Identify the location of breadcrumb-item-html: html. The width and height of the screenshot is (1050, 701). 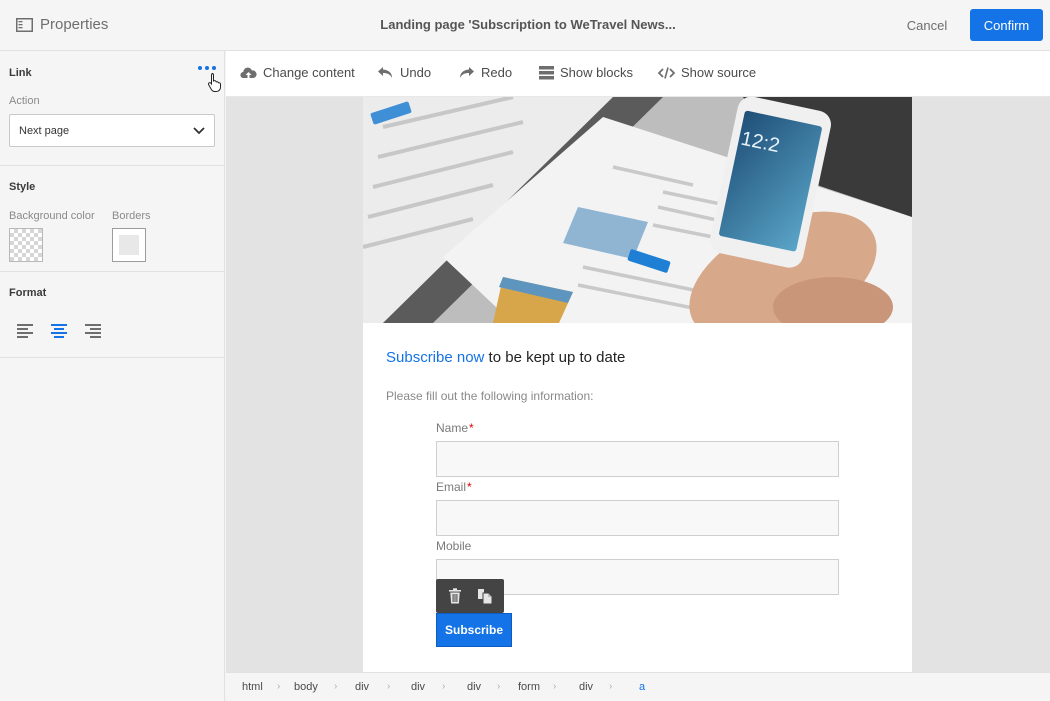
(252, 687).